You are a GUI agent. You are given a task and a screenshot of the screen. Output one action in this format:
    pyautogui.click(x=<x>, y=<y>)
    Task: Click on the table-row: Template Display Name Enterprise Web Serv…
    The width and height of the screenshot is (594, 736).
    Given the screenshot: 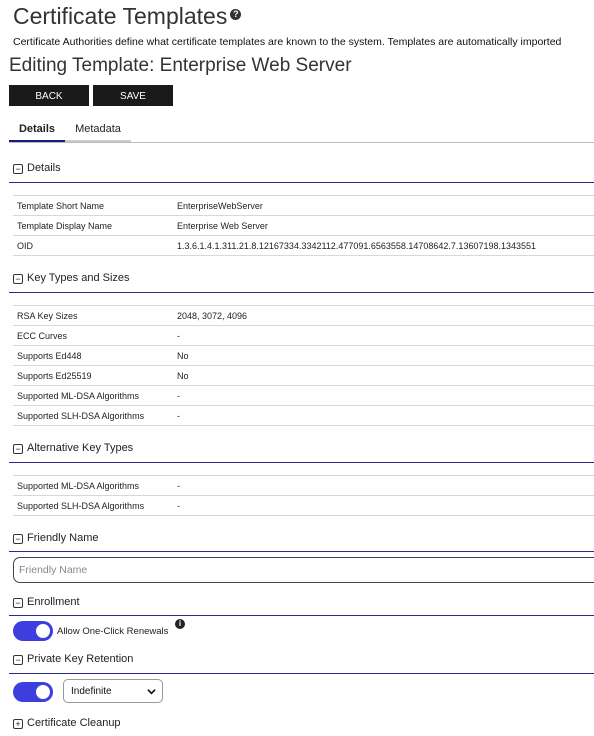 What is the action you would take?
    pyautogui.click(x=303, y=225)
    